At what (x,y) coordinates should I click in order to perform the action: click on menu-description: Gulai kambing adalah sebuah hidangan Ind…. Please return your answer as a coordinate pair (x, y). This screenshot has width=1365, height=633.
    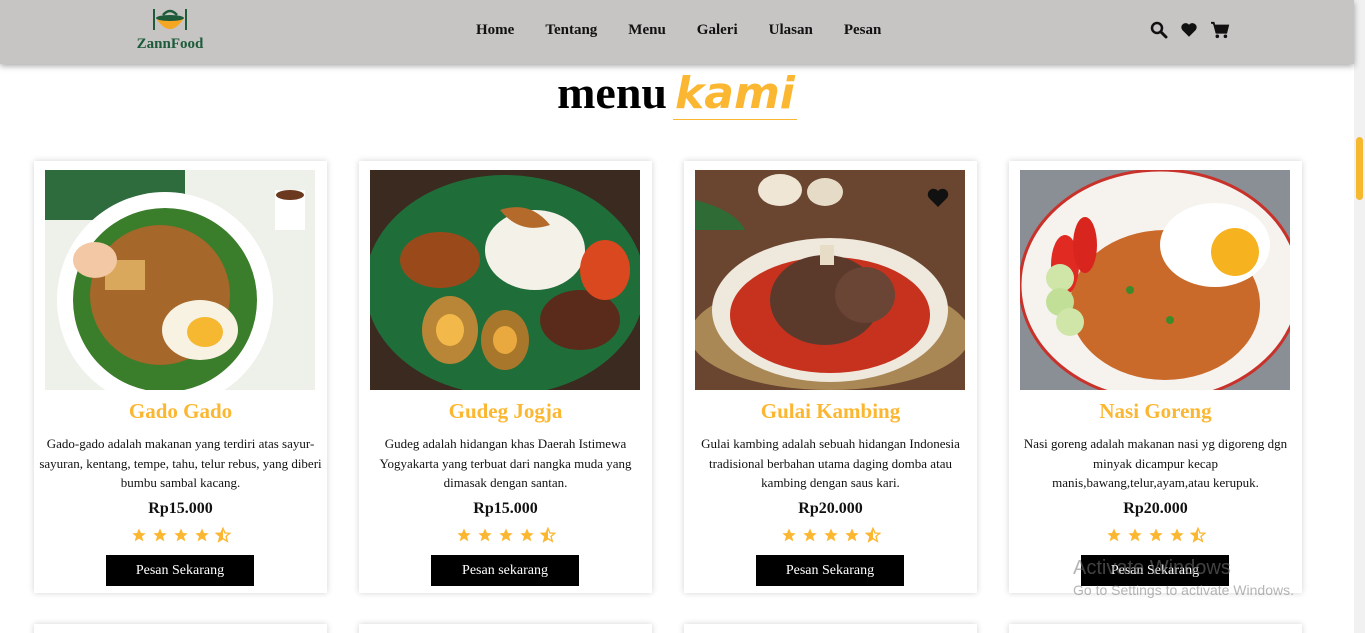
    Looking at the image, I should click on (830, 463).